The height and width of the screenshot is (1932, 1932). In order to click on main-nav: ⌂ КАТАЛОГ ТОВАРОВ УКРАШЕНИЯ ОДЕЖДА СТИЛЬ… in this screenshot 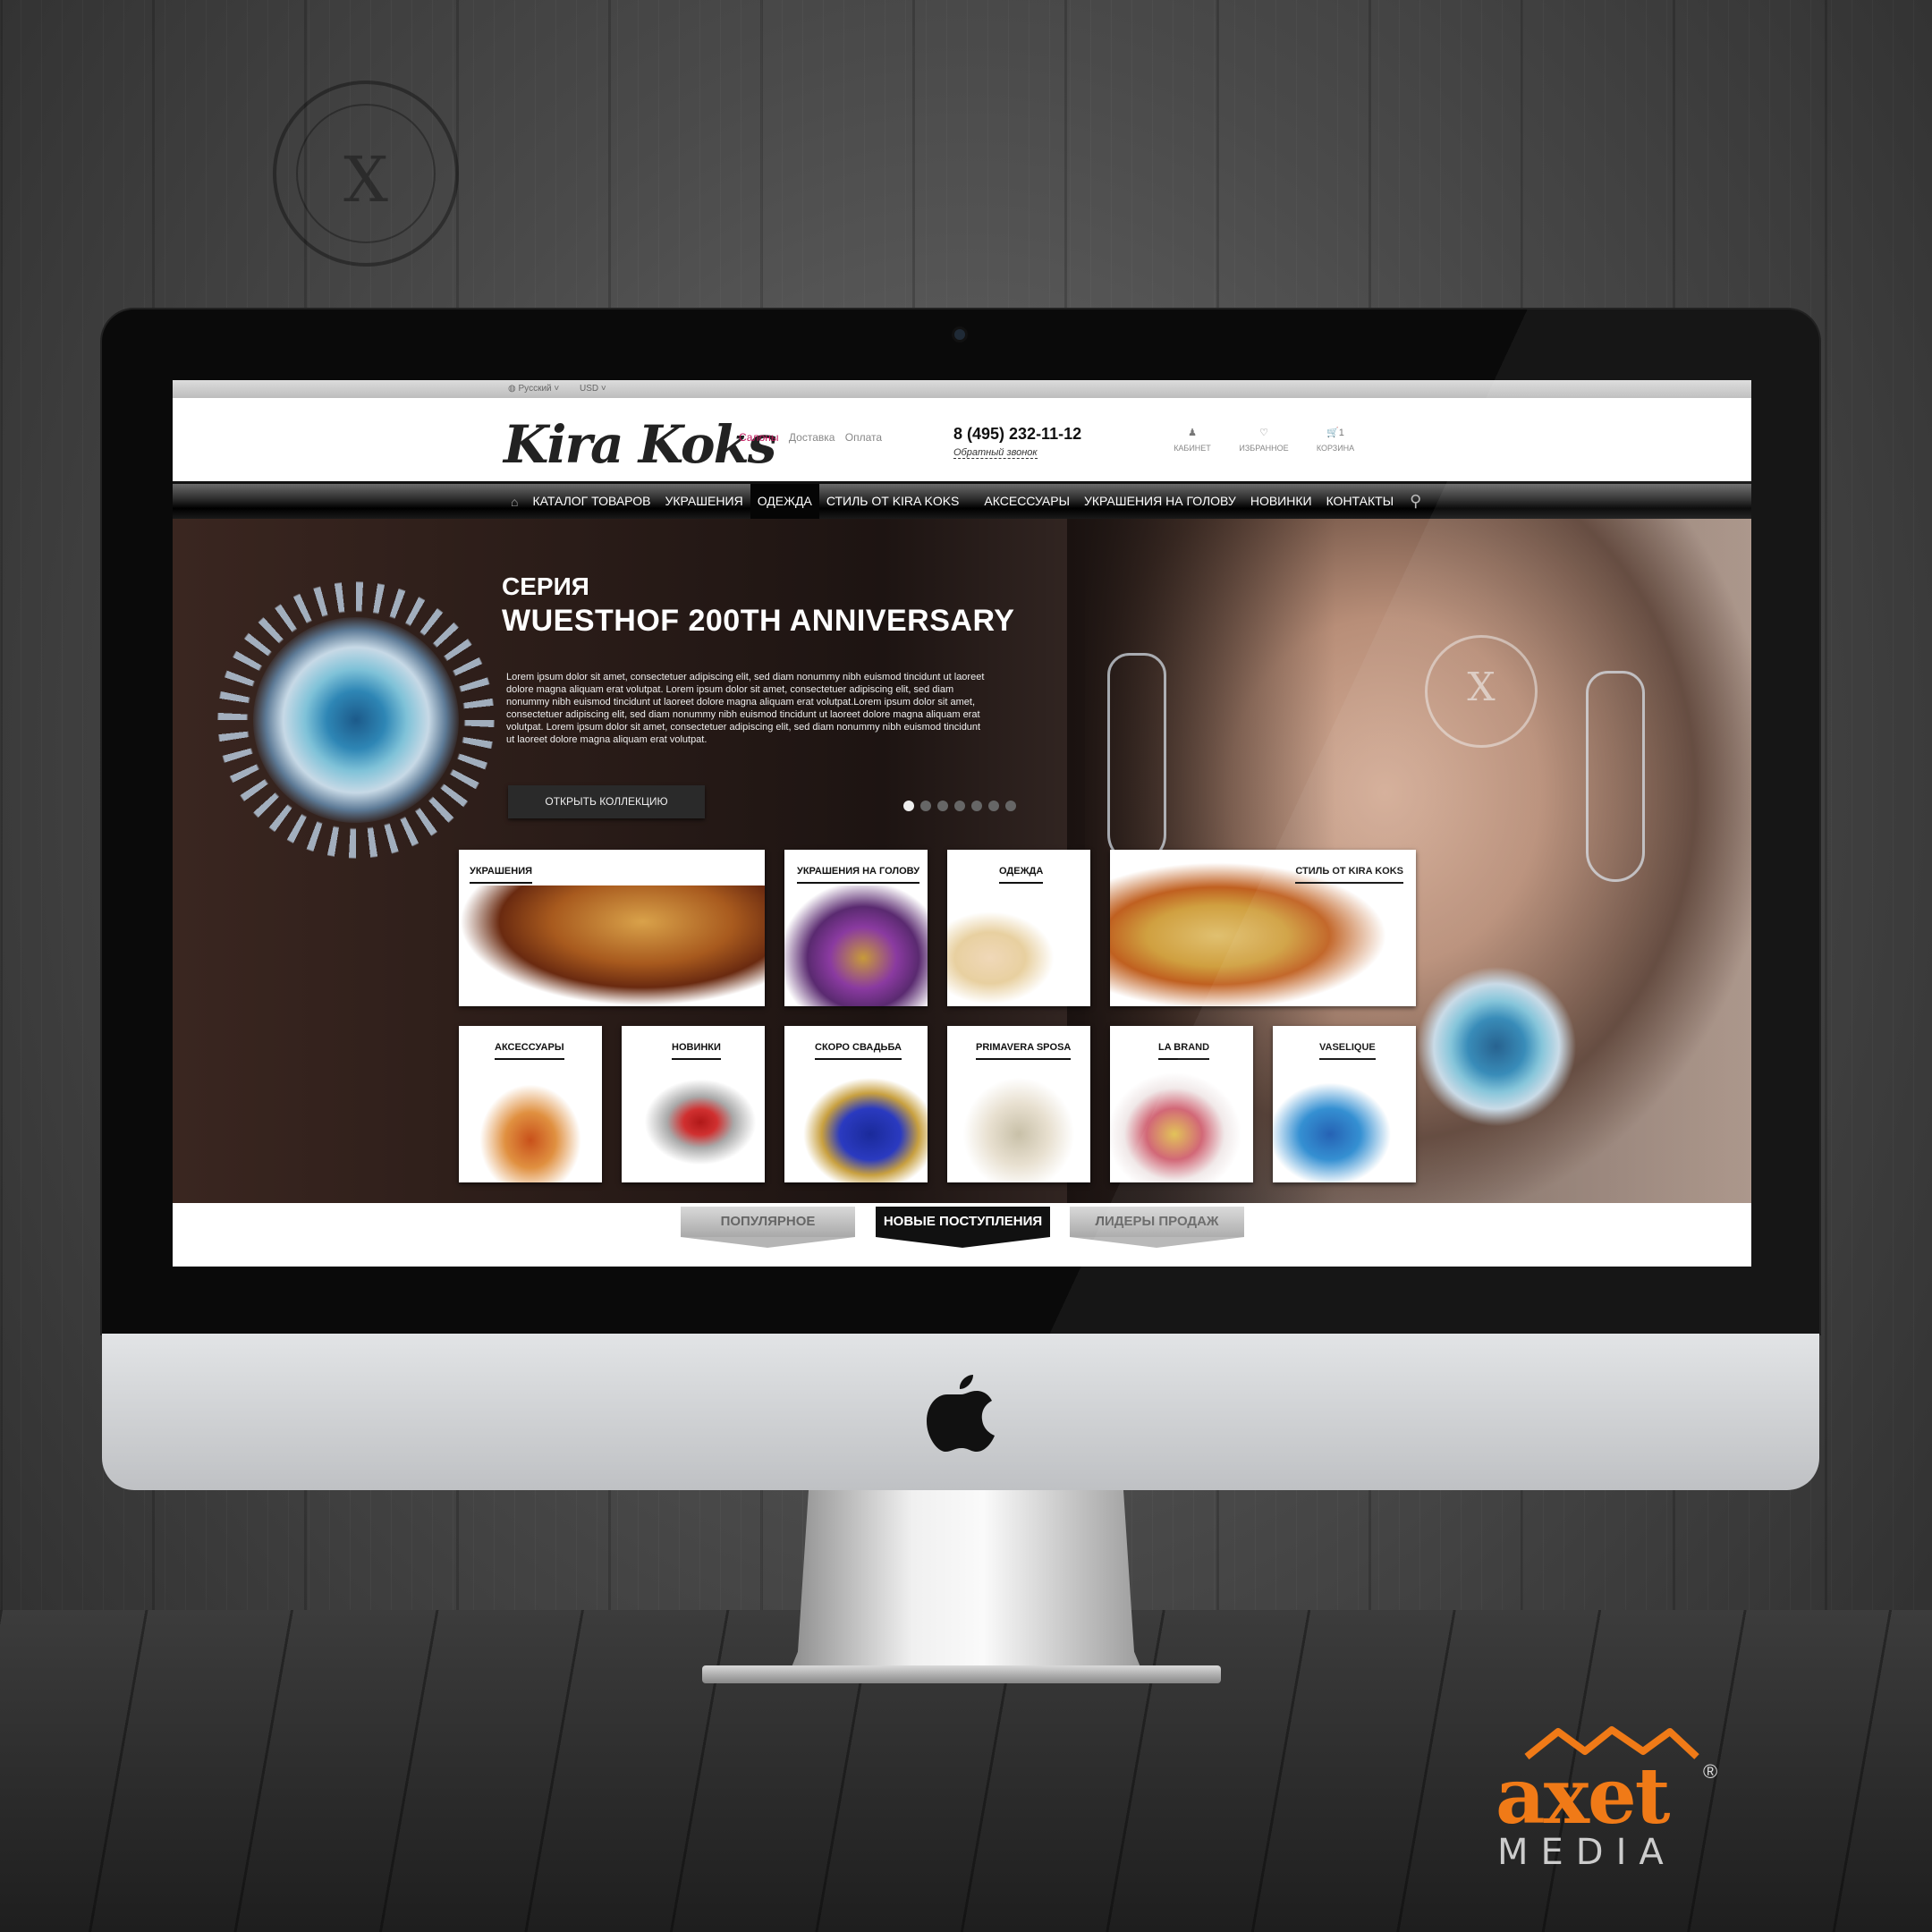, I will do `click(962, 501)`.